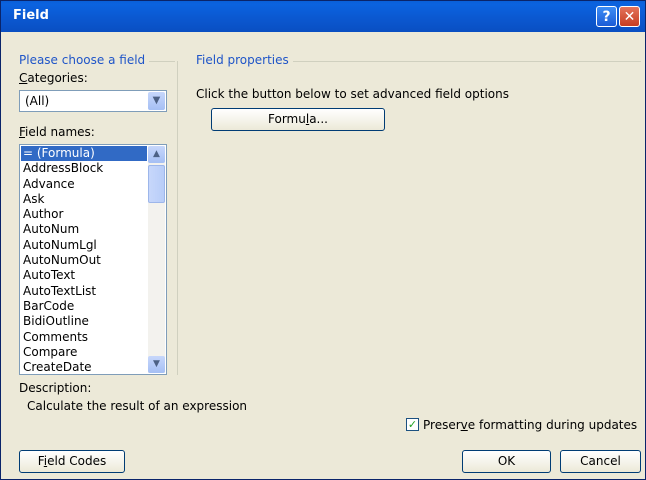 Image resolution: width=646 pixels, height=480 pixels. Describe the element at coordinates (323, 16) in the screenshot. I see `title-bar: Field ? ✕` at that location.